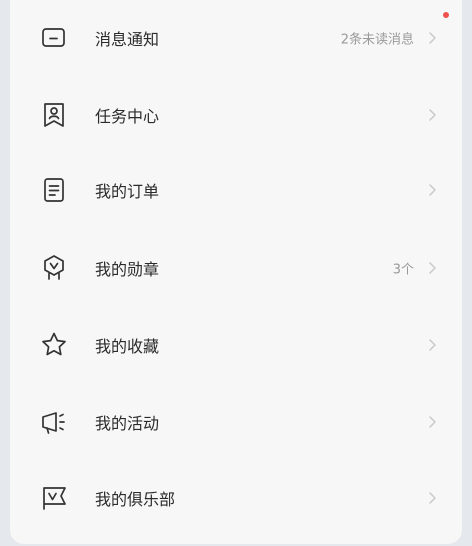 The width and height of the screenshot is (472, 546). Describe the element at coordinates (403, 270) in the screenshot. I see `medal-count-text: 3个` at that location.